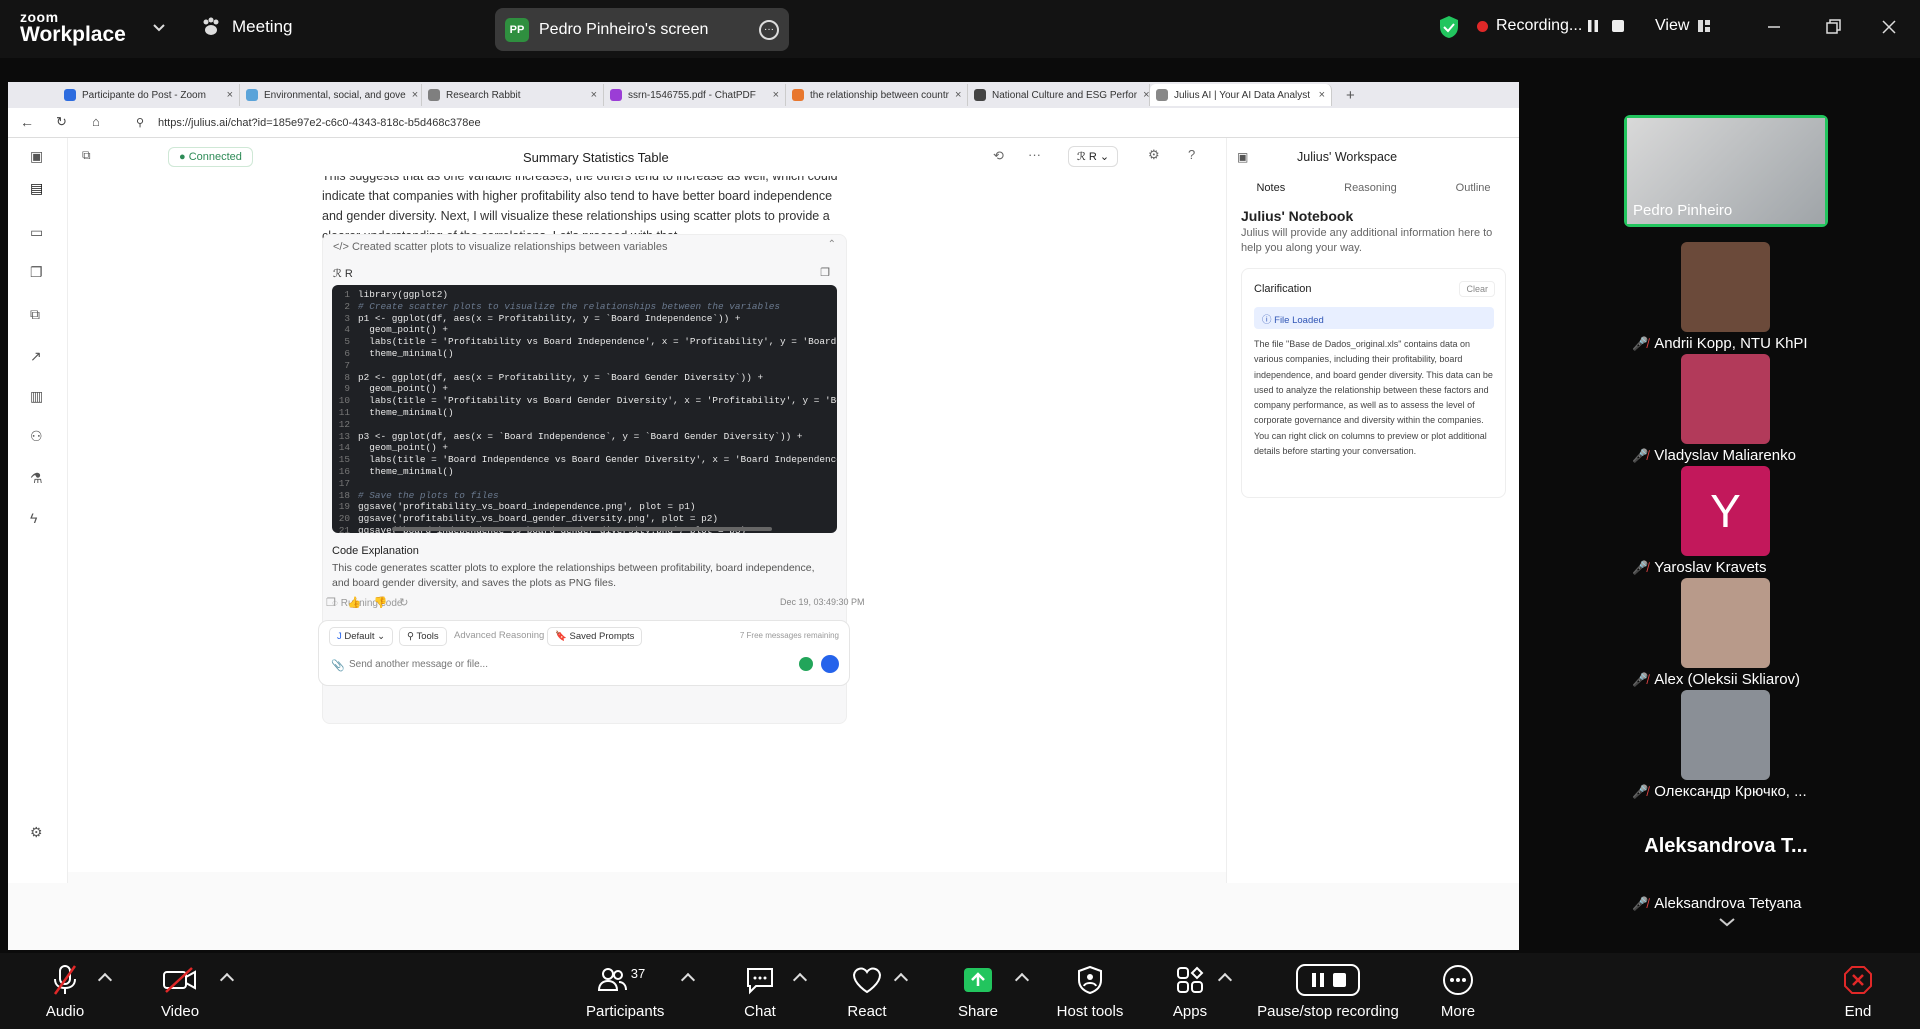 This screenshot has height=1029, width=1920. What do you see at coordinates (246, 27) in the screenshot?
I see `meeting-button: Meeting` at bounding box center [246, 27].